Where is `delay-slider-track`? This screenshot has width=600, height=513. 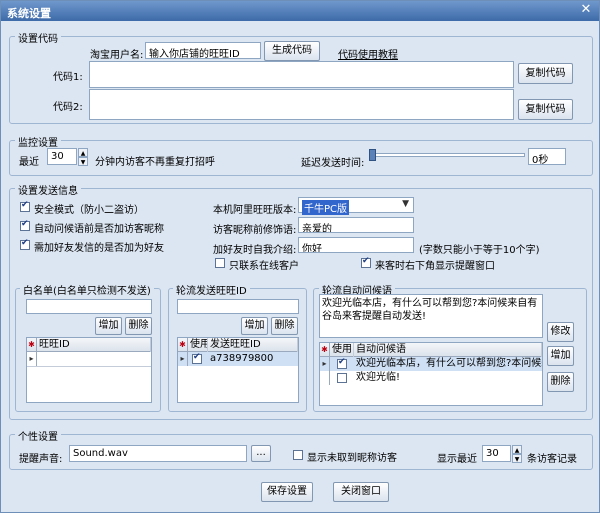 delay-slider-track is located at coordinates (447, 155).